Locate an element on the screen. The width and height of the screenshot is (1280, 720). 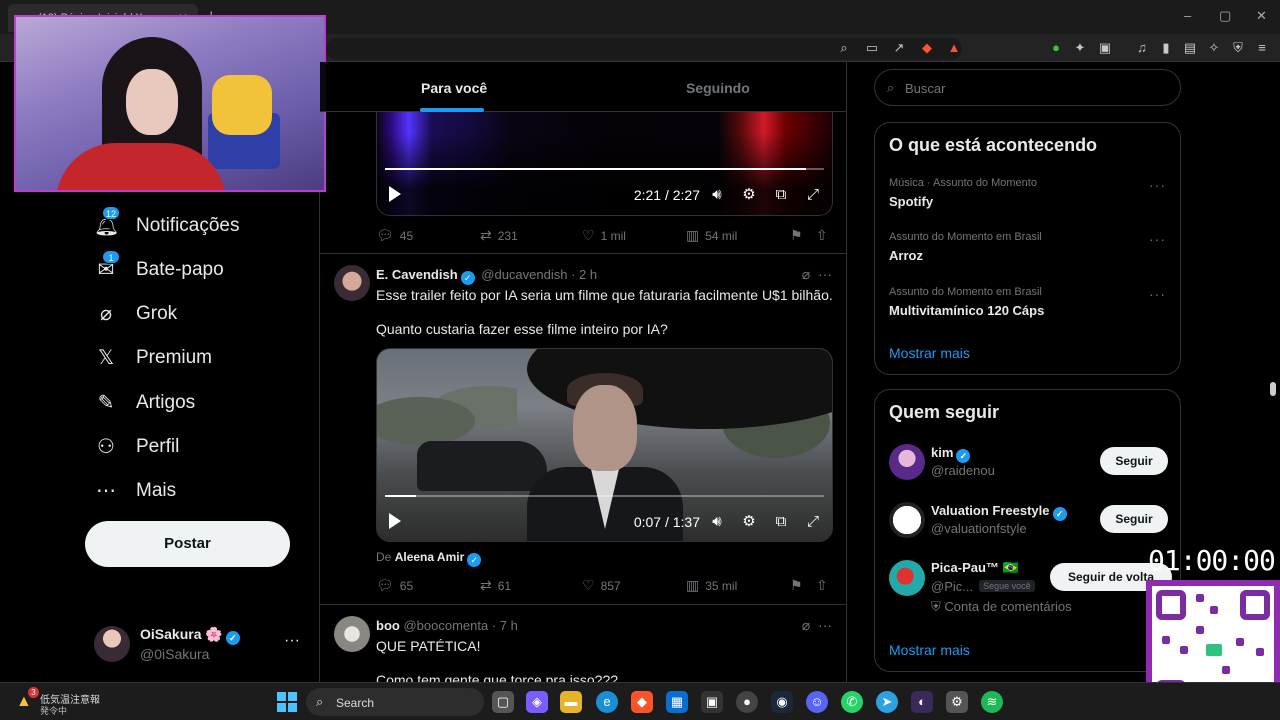
video-player: 2:21 / 2:27 🔊︎ ⚙ ⧉ ⤢ is located at coordinates (604, 164).